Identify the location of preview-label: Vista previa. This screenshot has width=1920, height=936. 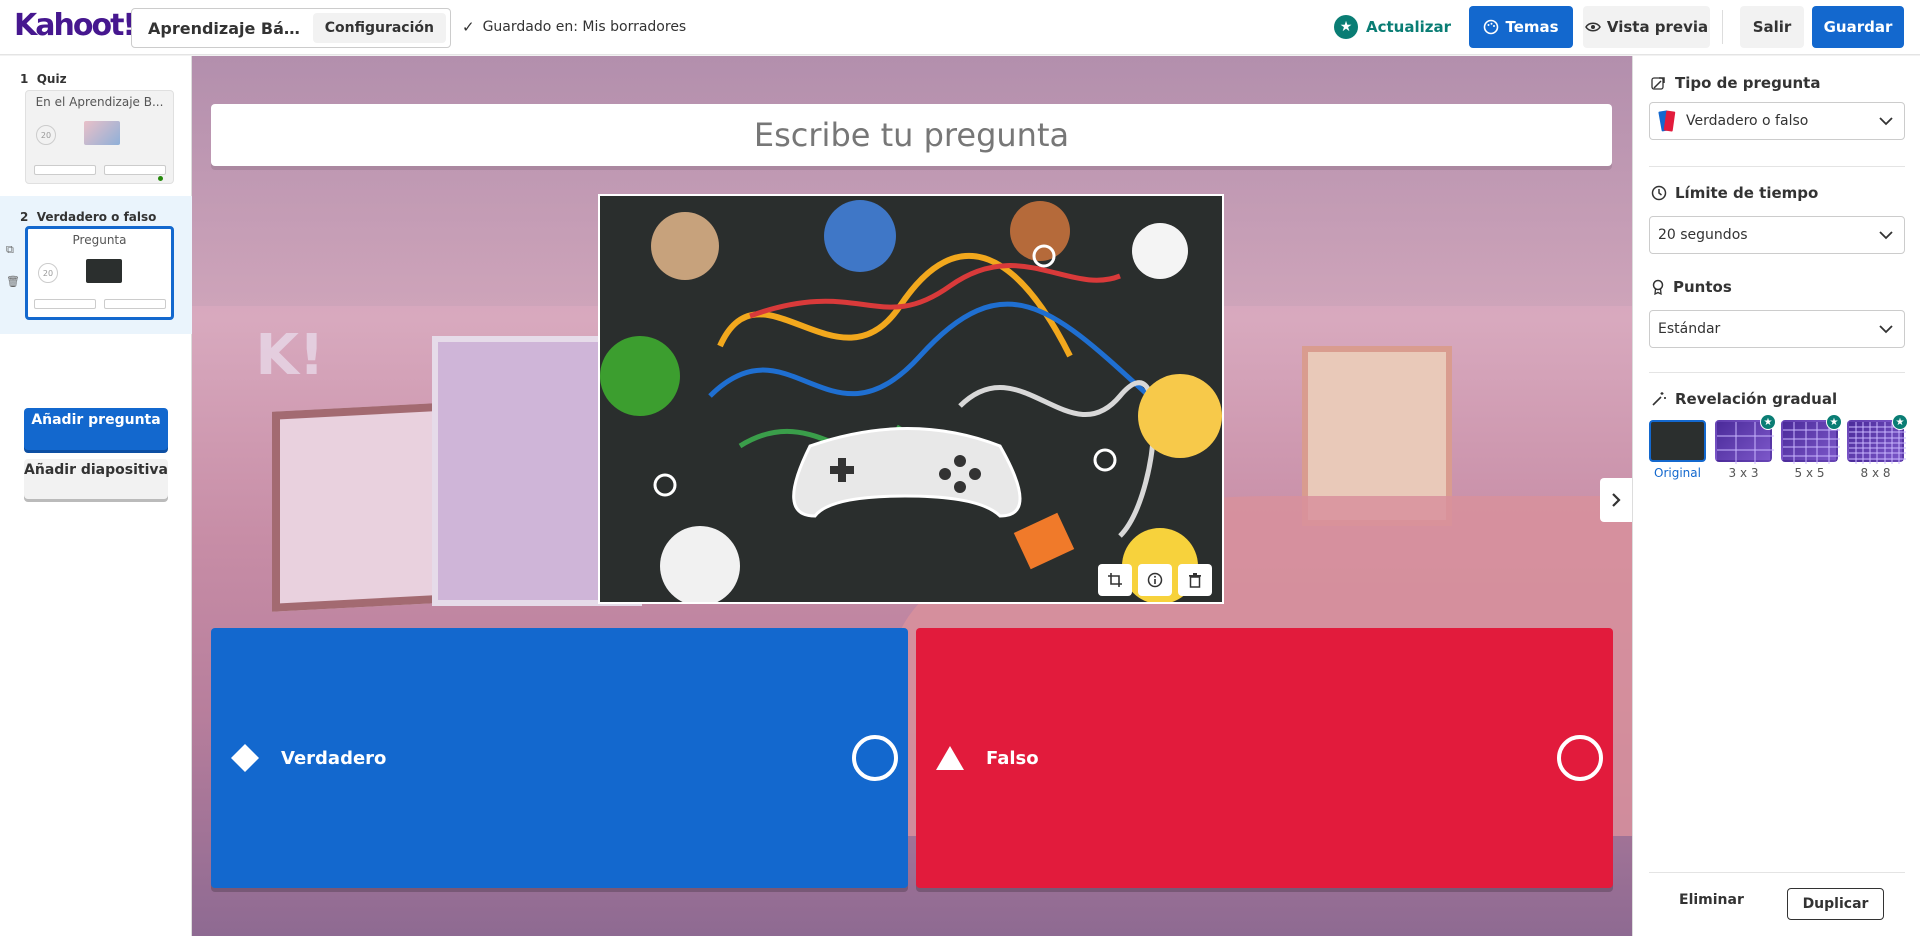
(1657, 27).